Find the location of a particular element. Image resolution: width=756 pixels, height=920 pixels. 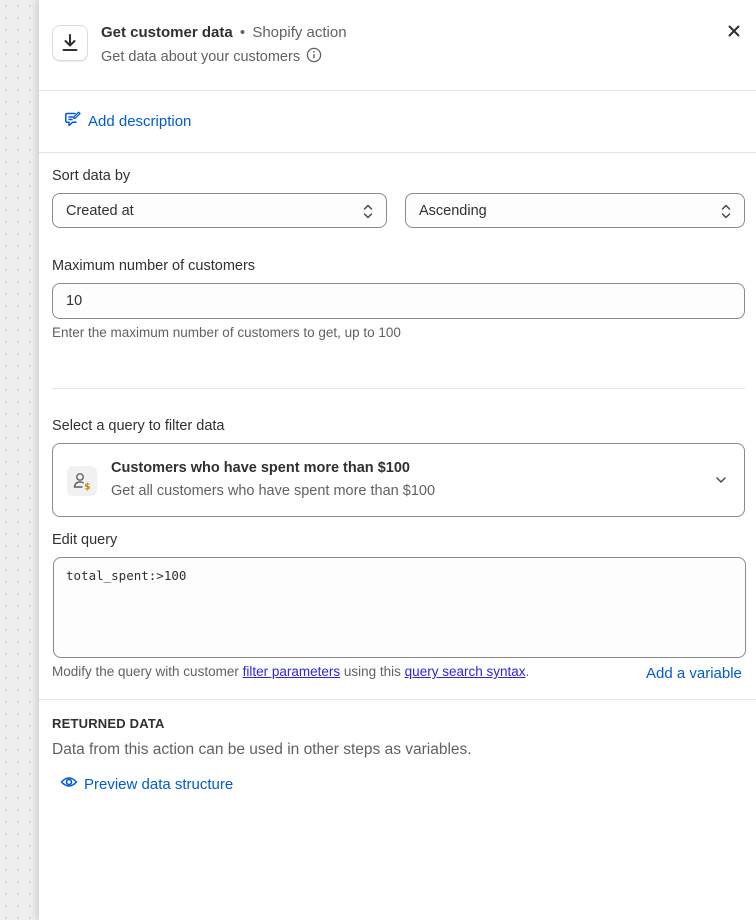

sort-order-value: Ascending is located at coordinates (453, 210).